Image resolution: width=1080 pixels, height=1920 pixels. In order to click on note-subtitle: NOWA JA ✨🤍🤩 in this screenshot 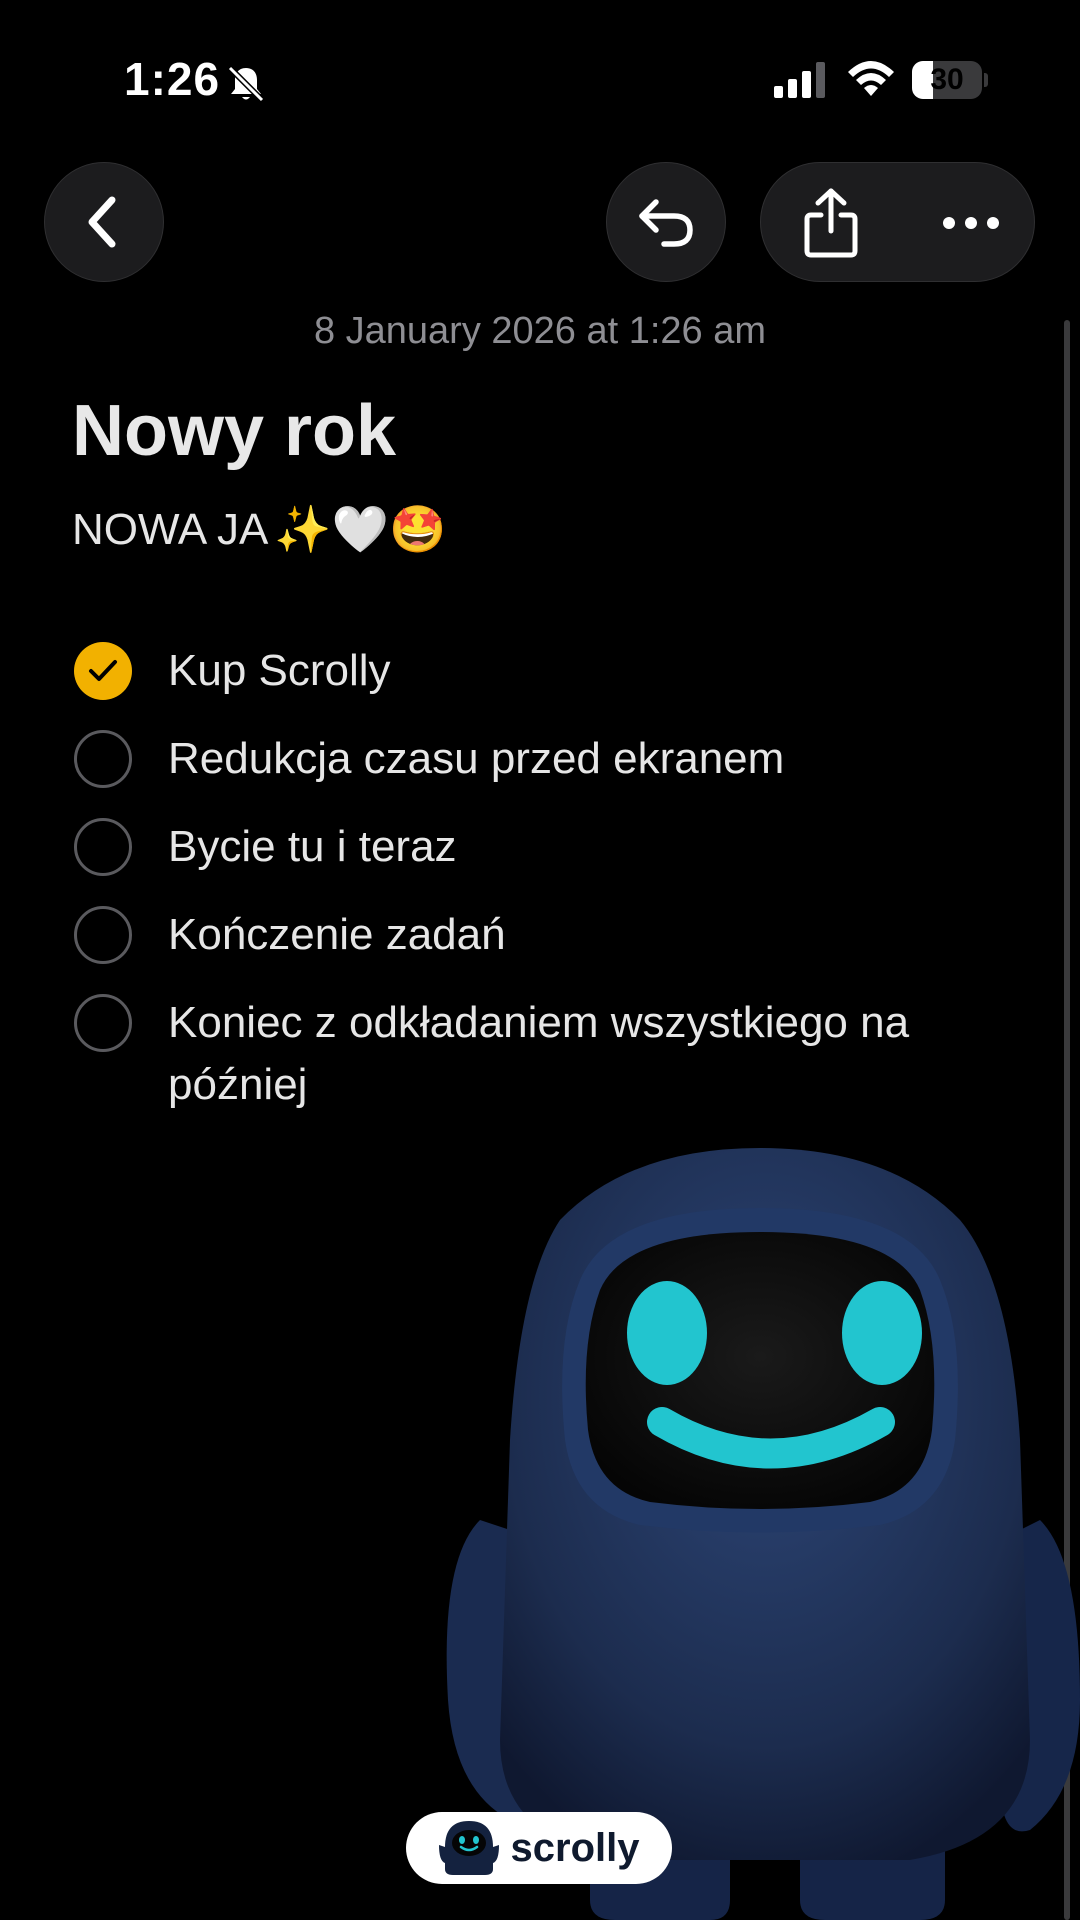, I will do `click(259, 529)`.